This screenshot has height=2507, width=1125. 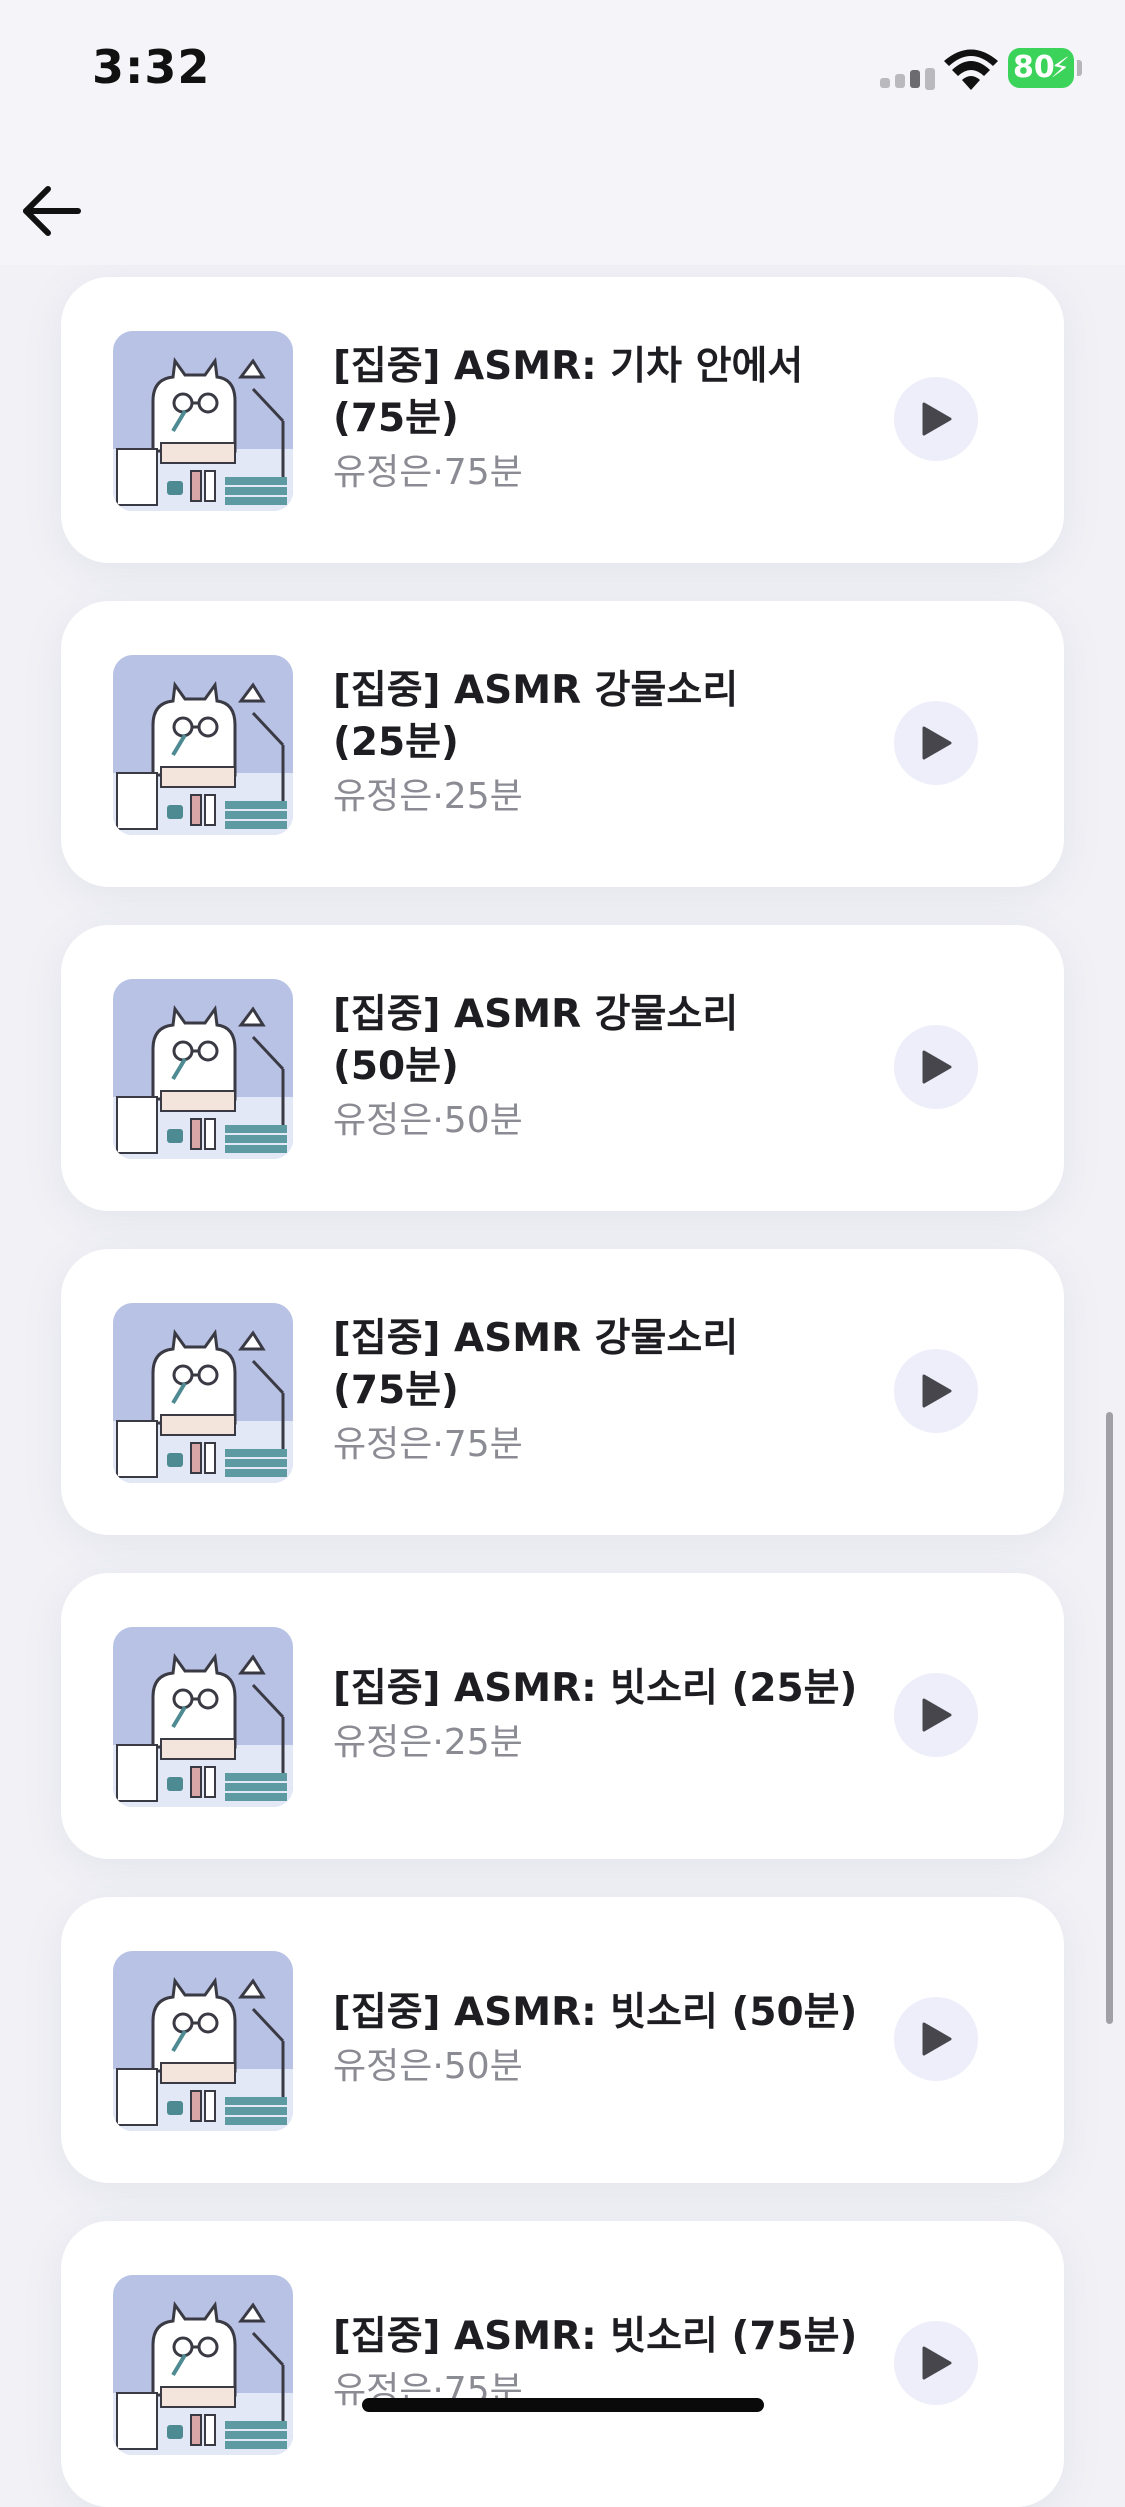 What do you see at coordinates (562, 2040) in the screenshot?
I see `track-card: [집중] ASMR: 빗소리 (50분) 유정은·50분` at bounding box center [562, 2040].